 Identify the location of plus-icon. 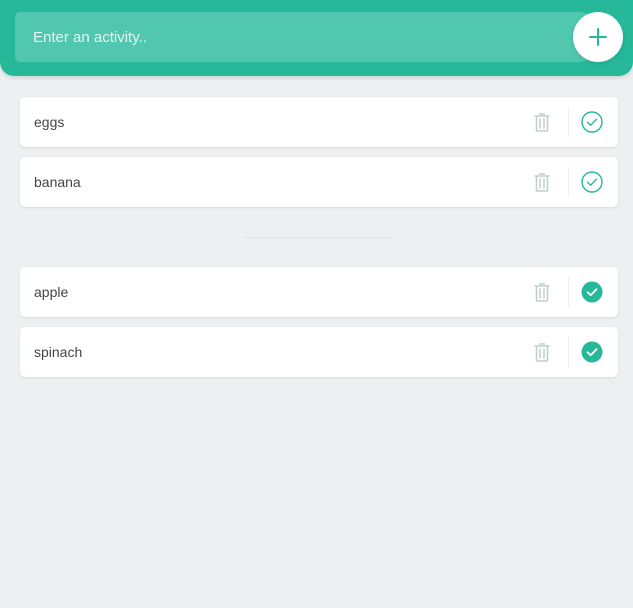
(598, 37).